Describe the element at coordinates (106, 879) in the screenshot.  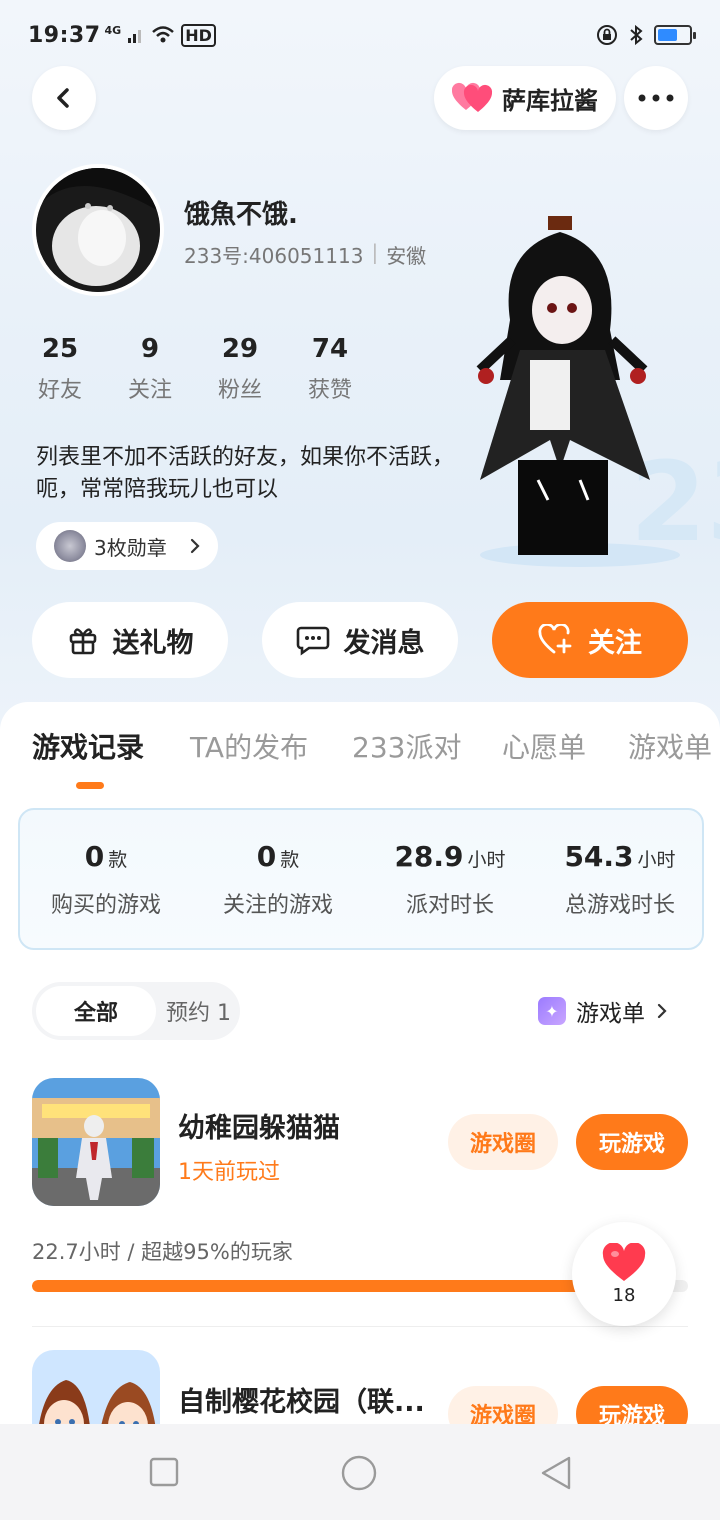
I see `summary-purchased: 0款 购买的游戏` at that location.